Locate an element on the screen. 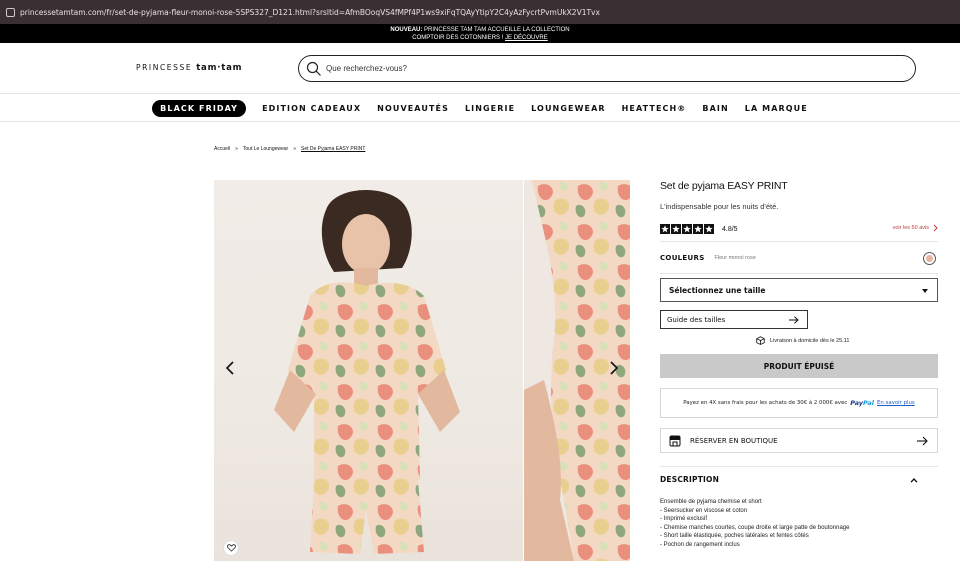 This screenshot has width=960, height=573. product-title: Set de pyjama EASY PRINT is located at coordinates (724, 186).